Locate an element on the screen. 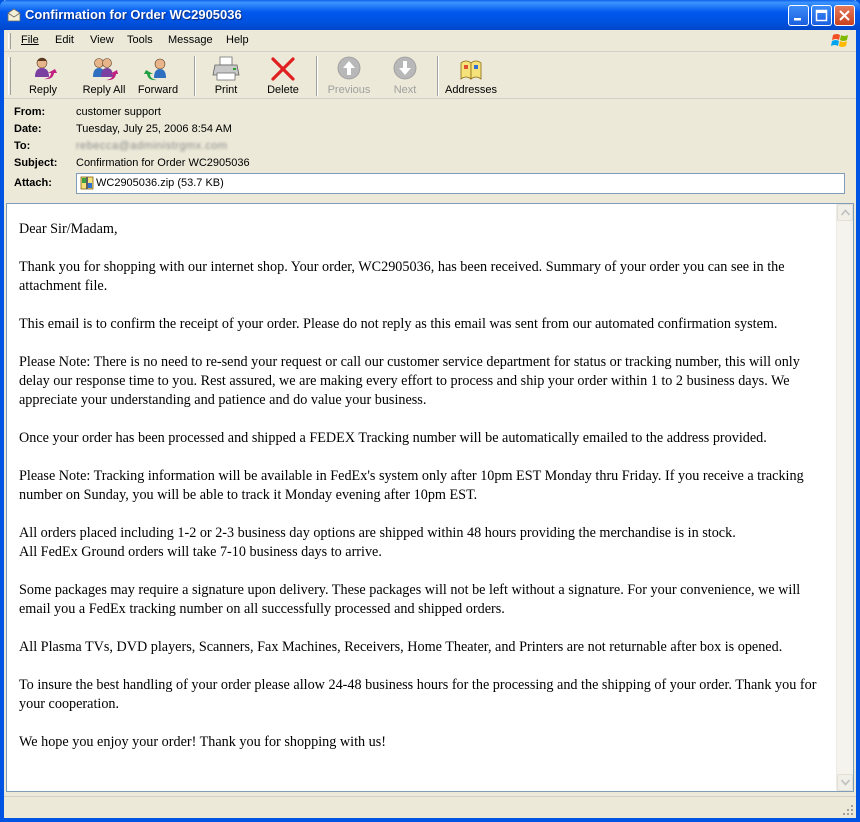  menu-view: View is located at coordinates (102, 40).